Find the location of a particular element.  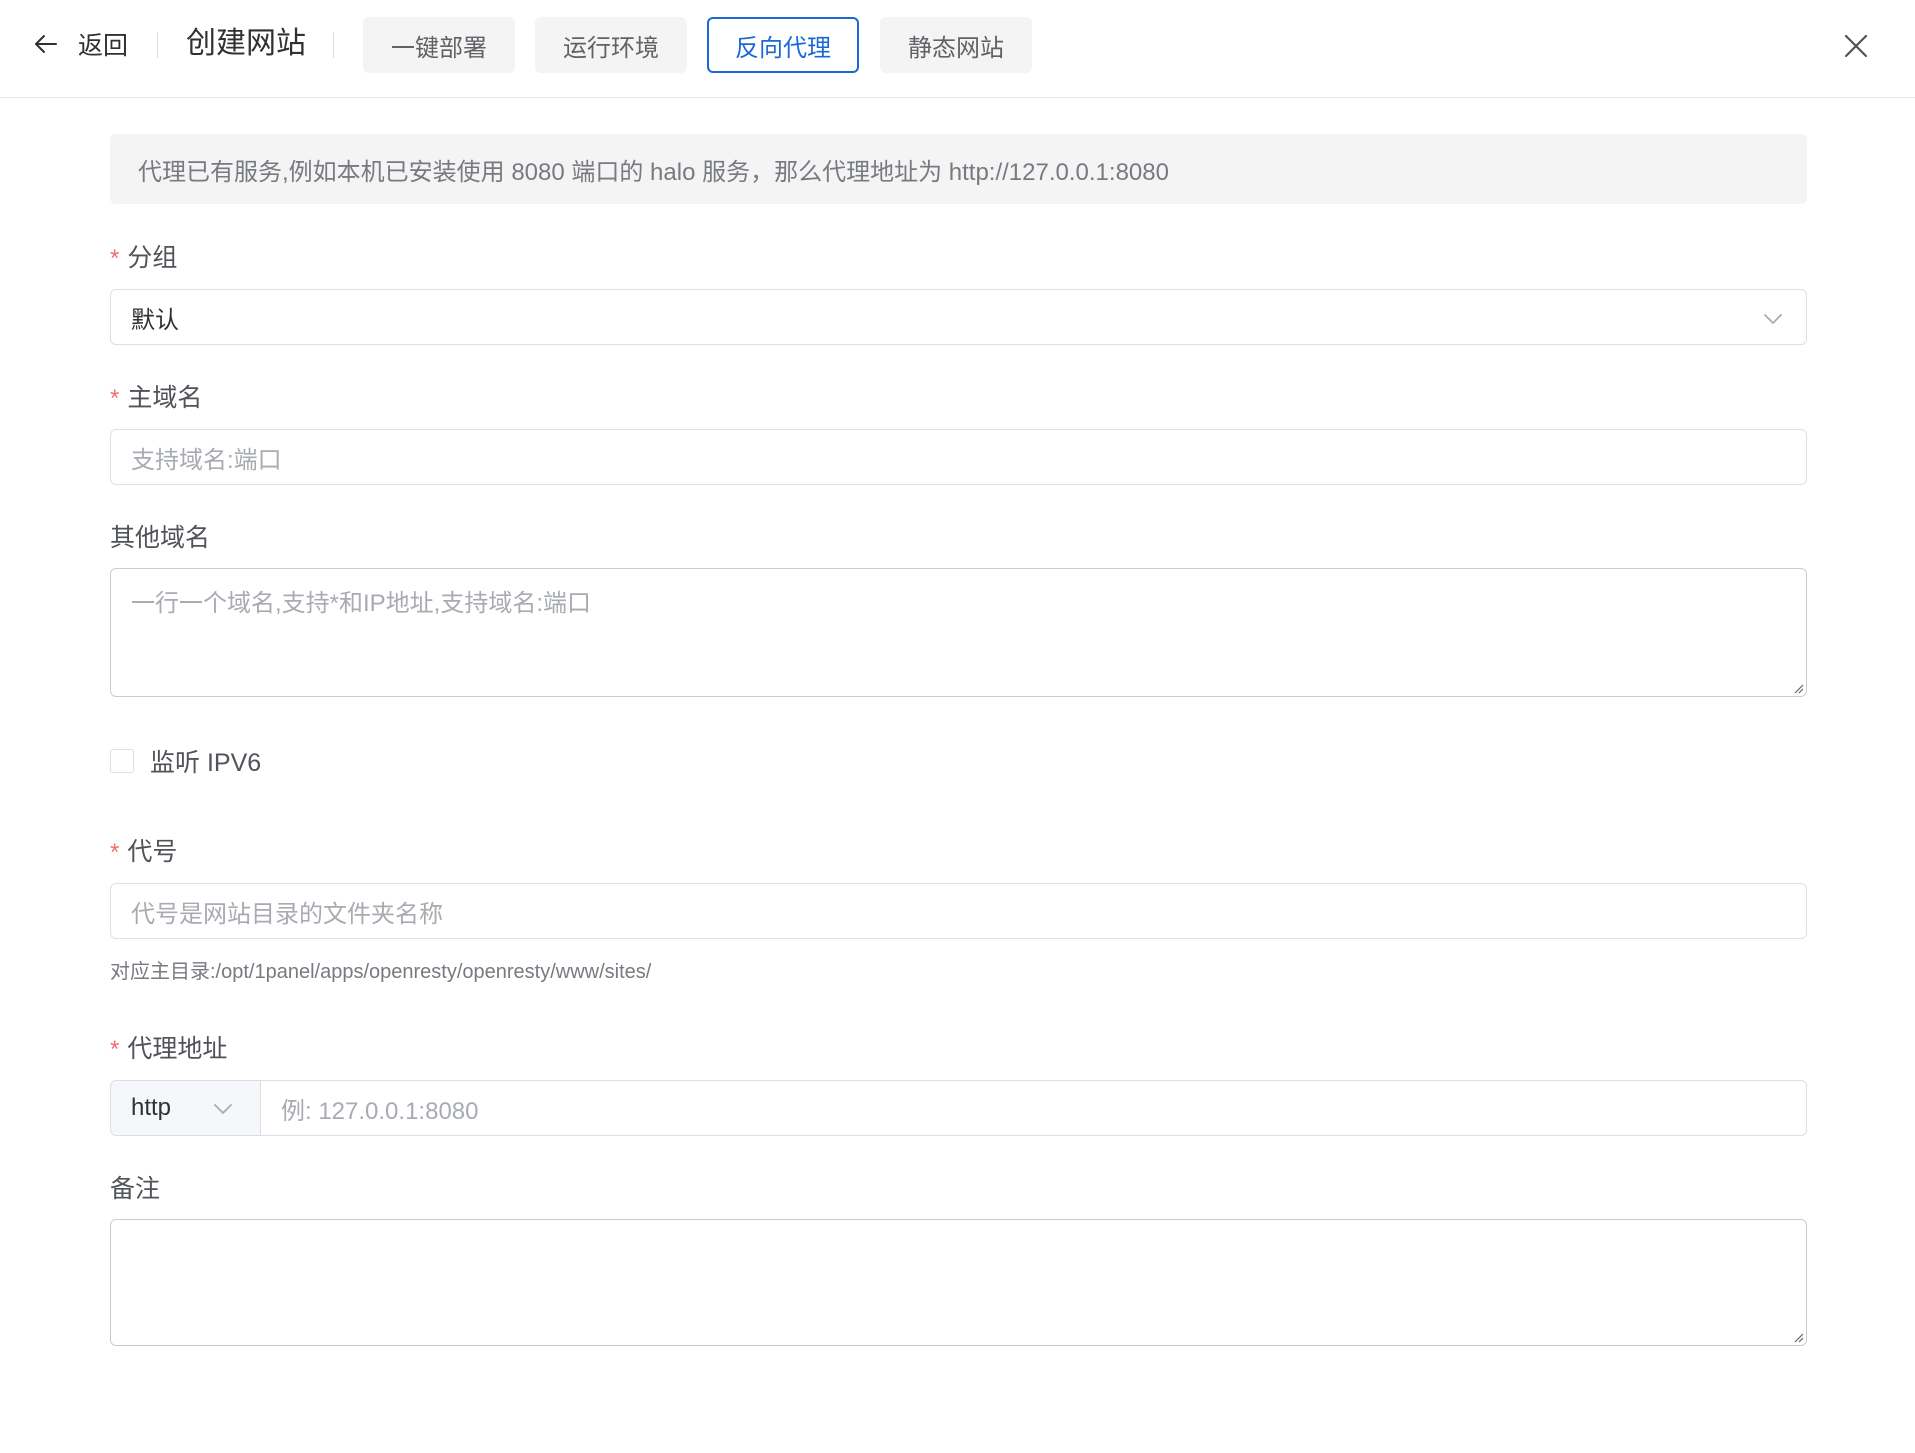

ipv6-checkbox-label: 监听 IPV6 is located at coordinates (205, 761).